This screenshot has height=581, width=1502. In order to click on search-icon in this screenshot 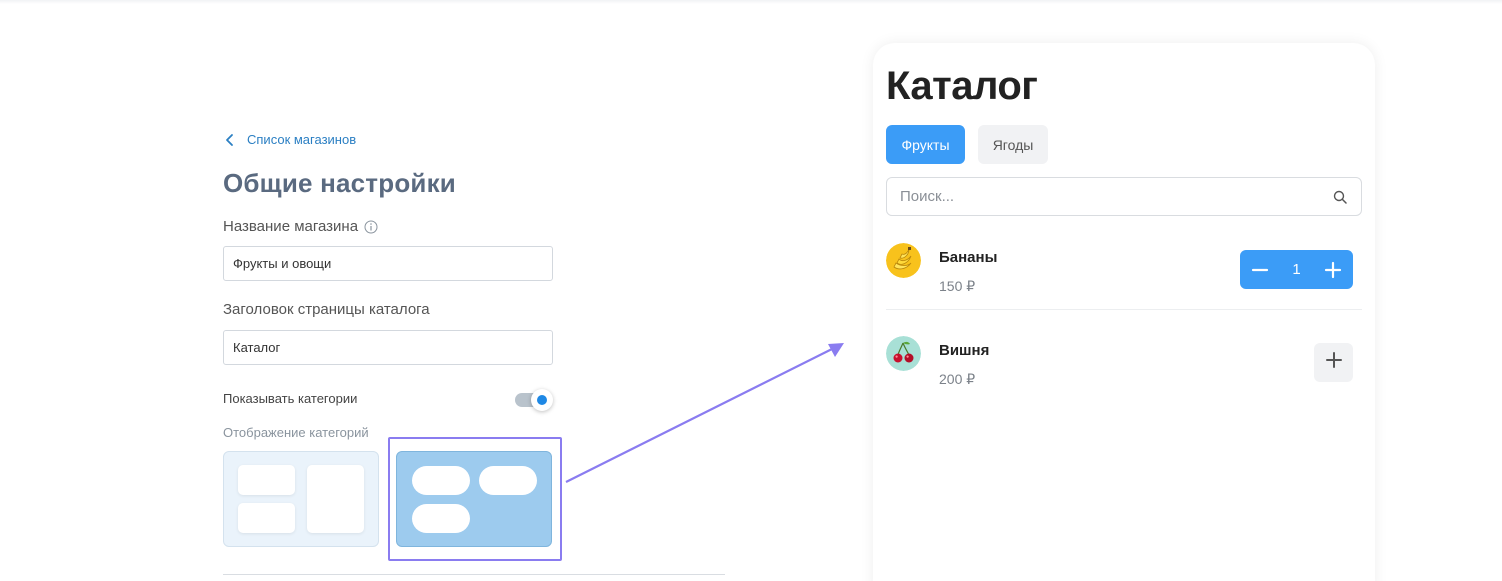, I will do `click(1340, 197)`.